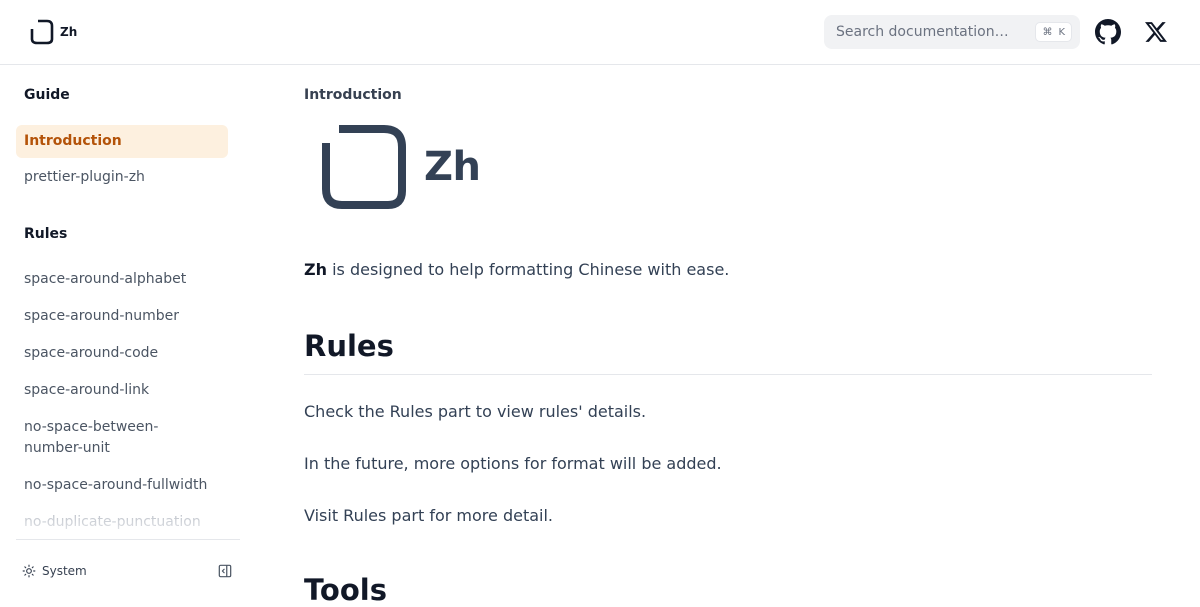  I want to click on sidebar-item-no-space-between-number-unit: no-space-between-number-unit, so click(116, 438).